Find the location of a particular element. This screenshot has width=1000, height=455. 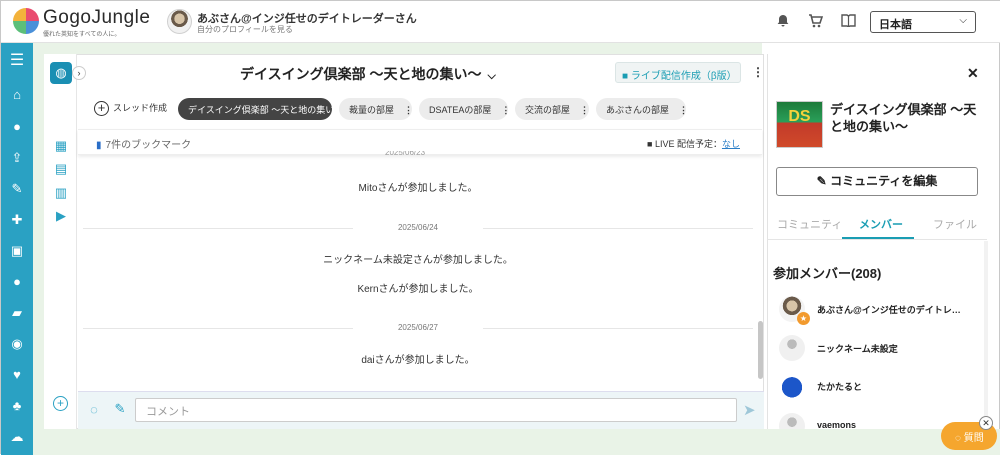

schedule-icon: ▥ is located at coordinates (61, 193).